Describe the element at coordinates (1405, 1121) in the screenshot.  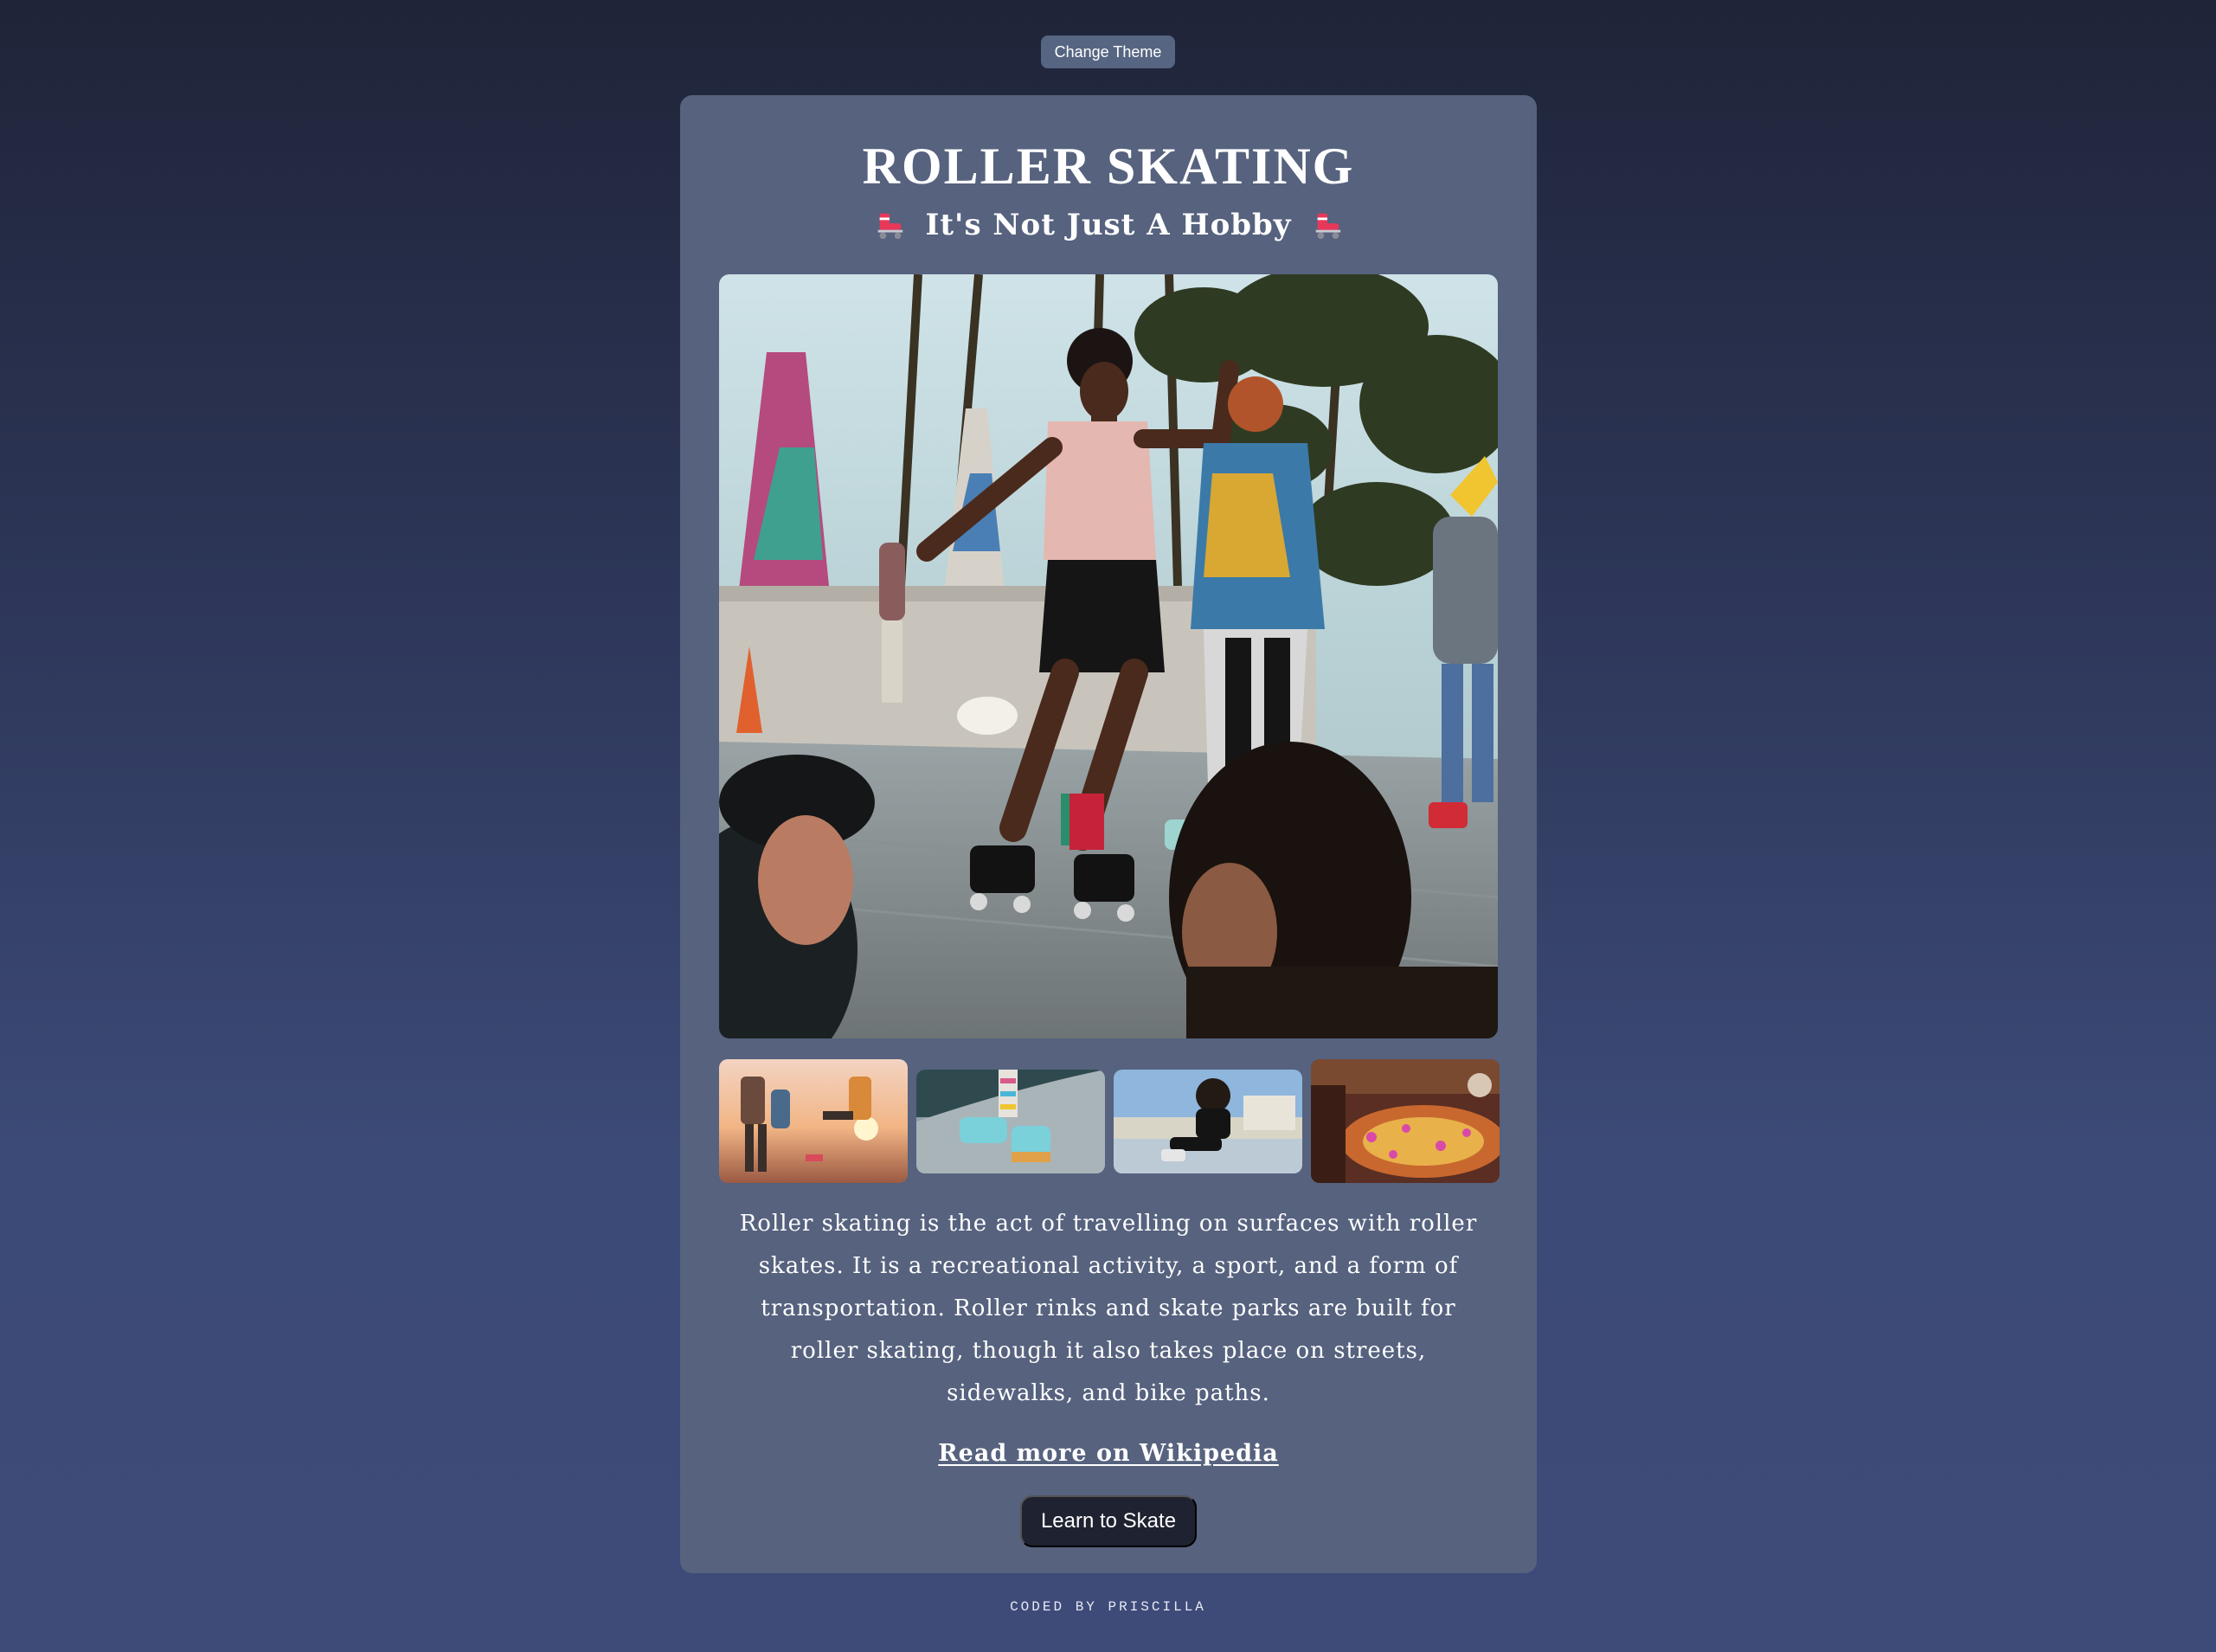
I see `thumbnail-roller-rink` at that location.